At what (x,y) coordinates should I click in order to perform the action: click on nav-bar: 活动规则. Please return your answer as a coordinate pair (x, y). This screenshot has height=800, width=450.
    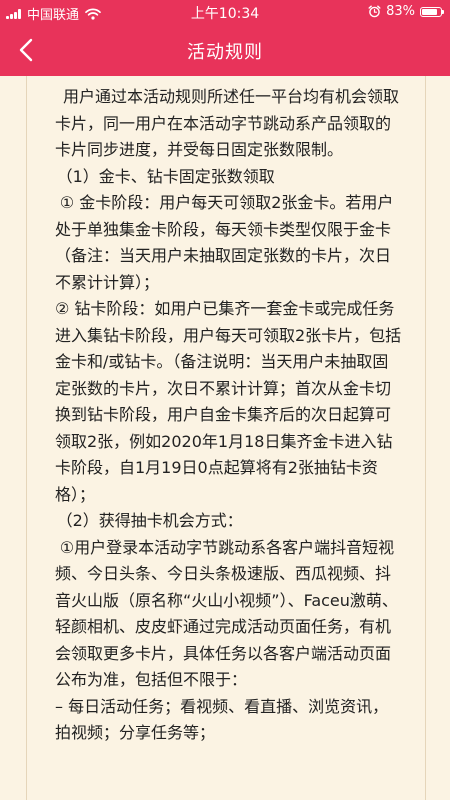
    Looking at the image, I should click on (225, 50).